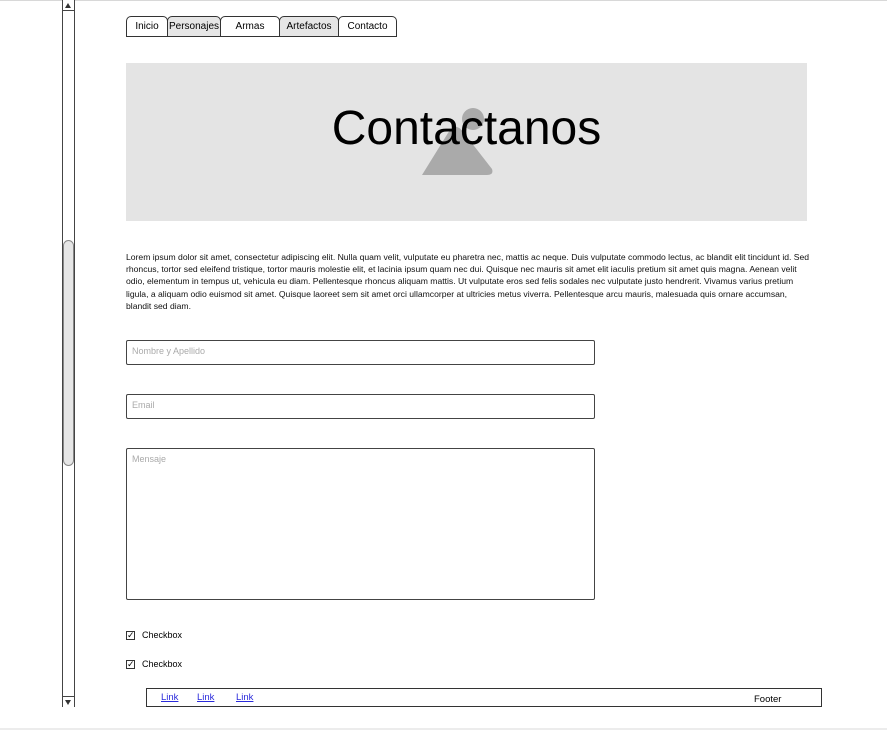 The width and height of the screenshot is (887, 730). Describe the element at coordinates (205, 697) in the screenshot. I see `footer-link-2: Link` at that location.